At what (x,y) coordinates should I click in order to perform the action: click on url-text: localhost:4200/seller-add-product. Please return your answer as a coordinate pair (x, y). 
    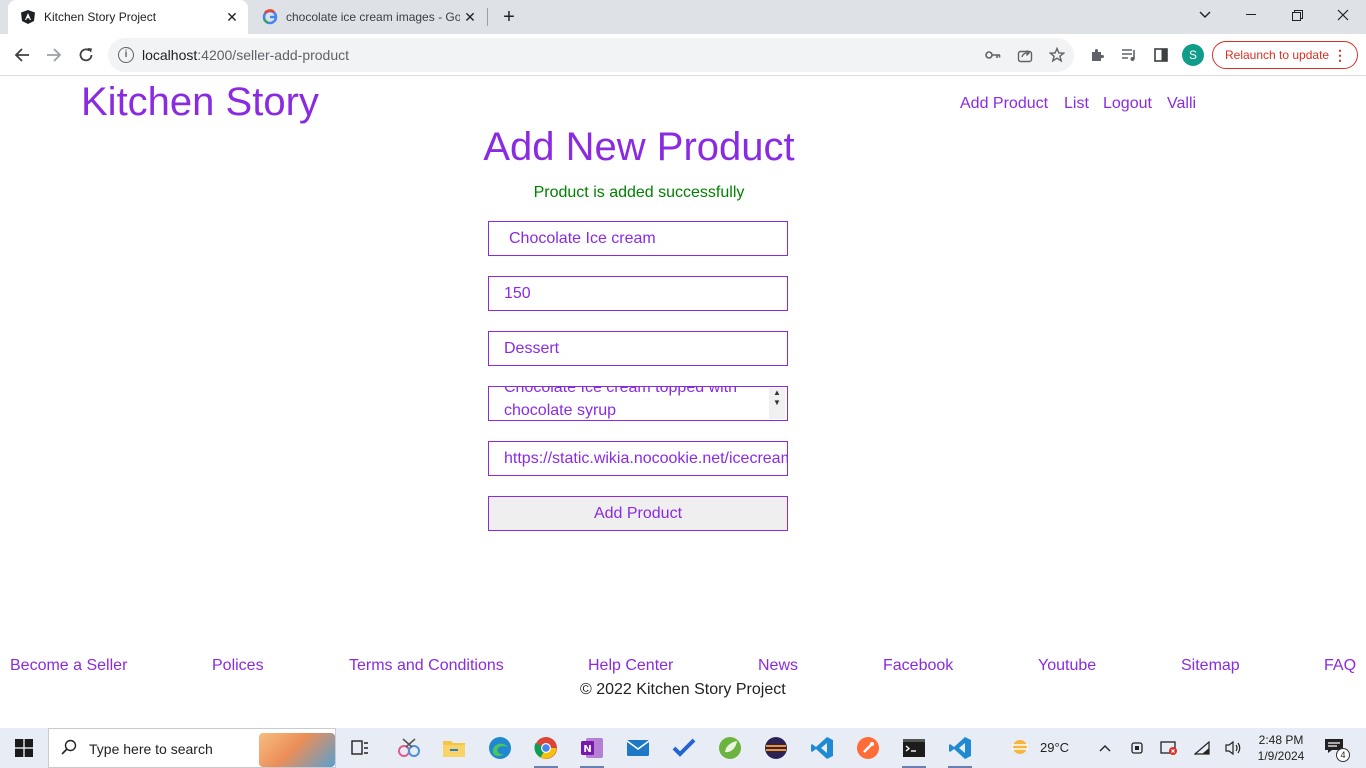
    Looking at the image, I should click on (246, 55).